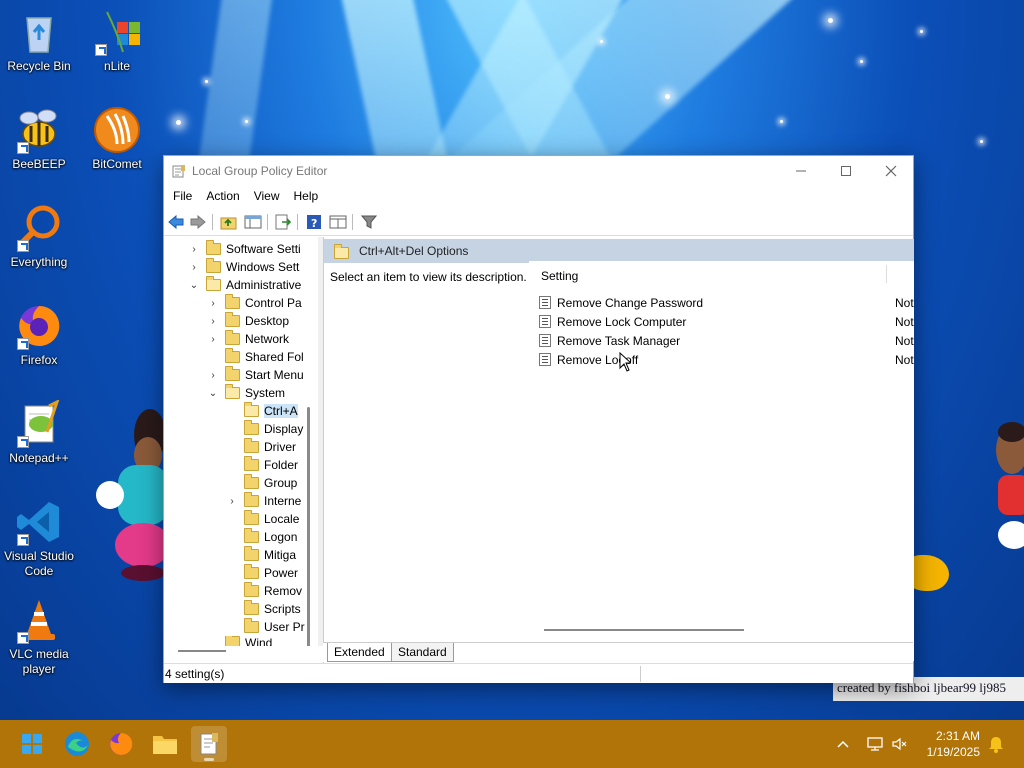 The width and height of the screenshot is (1024, 768). Describe the element at coordinates (202, 651) in the screenshot. I see `tree-horizontal-scrollbar` at that location.